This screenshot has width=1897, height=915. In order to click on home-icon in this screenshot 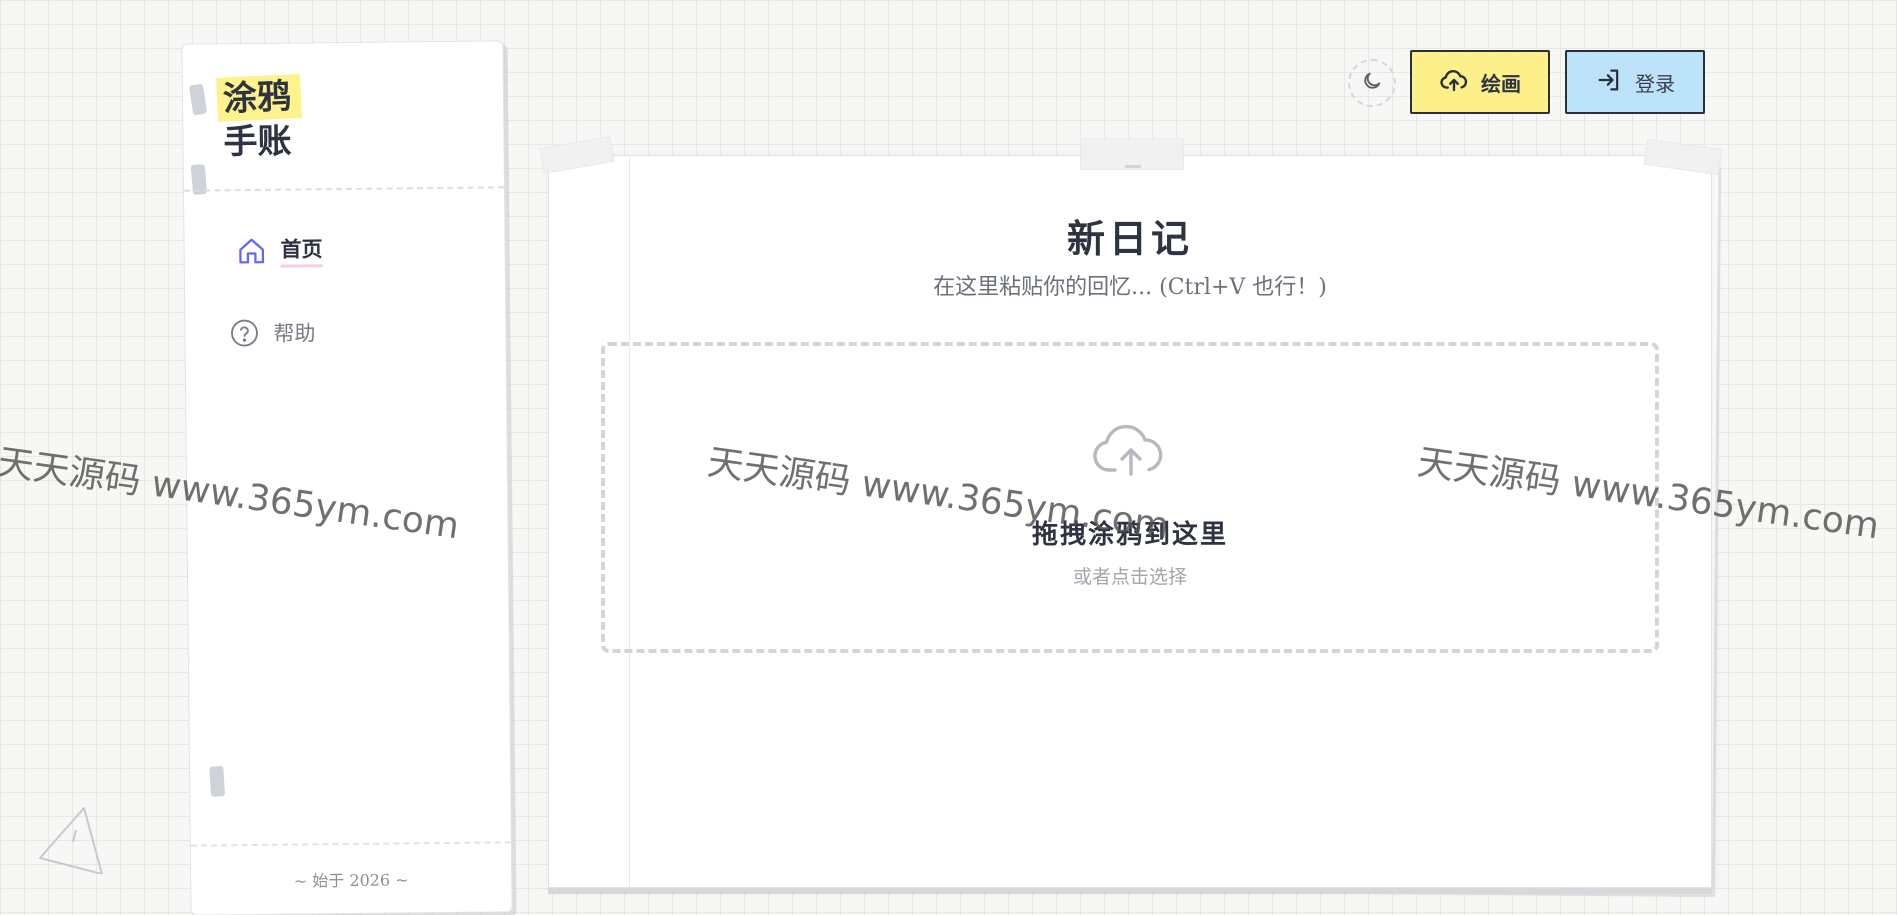, I will do `click(251, 251)`.